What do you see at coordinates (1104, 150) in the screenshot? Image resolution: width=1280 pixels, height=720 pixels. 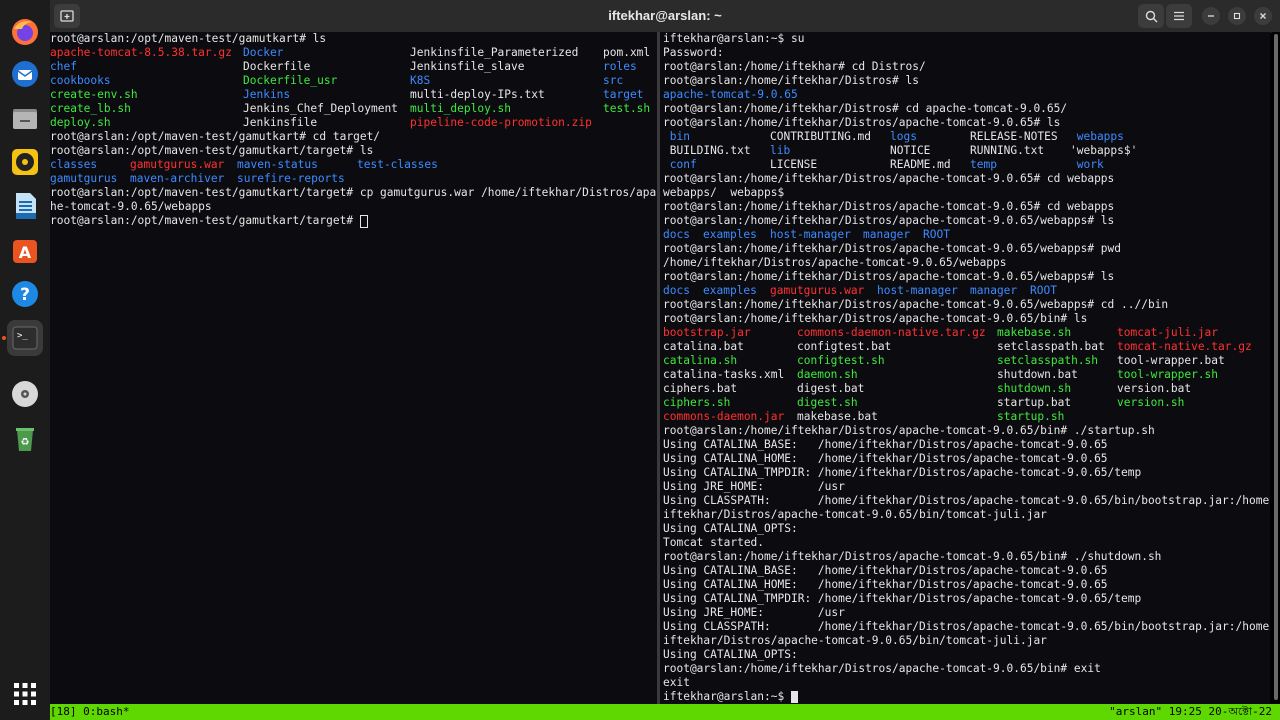 I see `ls-entry: 'webapps$'` at bounding box center [1104, 150].